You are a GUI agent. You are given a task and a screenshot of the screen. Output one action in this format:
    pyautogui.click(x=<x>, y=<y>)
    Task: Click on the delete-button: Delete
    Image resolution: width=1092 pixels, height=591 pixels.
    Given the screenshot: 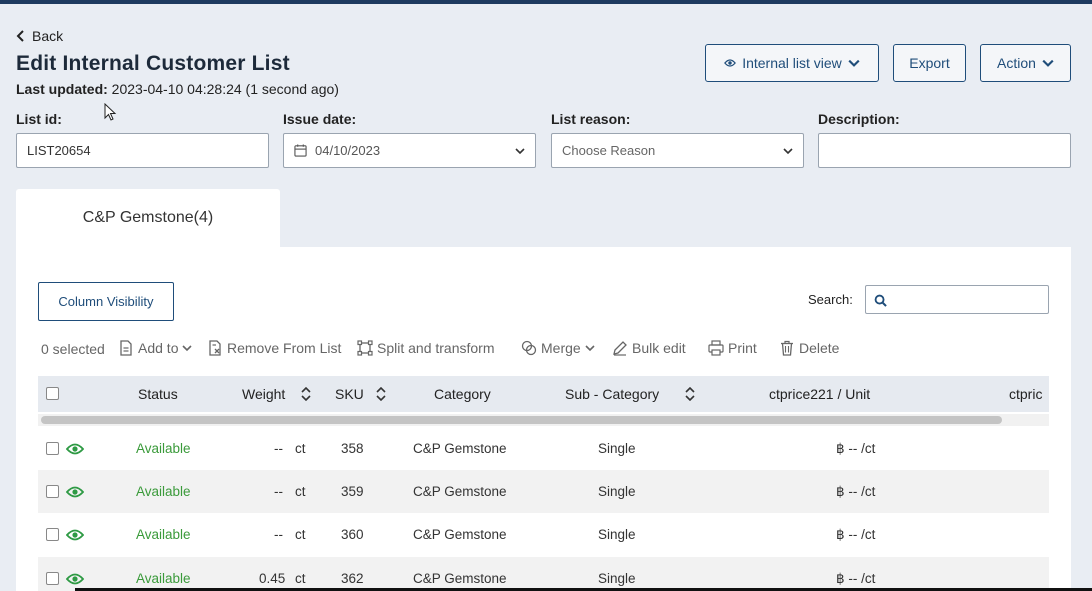 What is the action you would take?
    pyautogui.click(x=809, y=348)
    